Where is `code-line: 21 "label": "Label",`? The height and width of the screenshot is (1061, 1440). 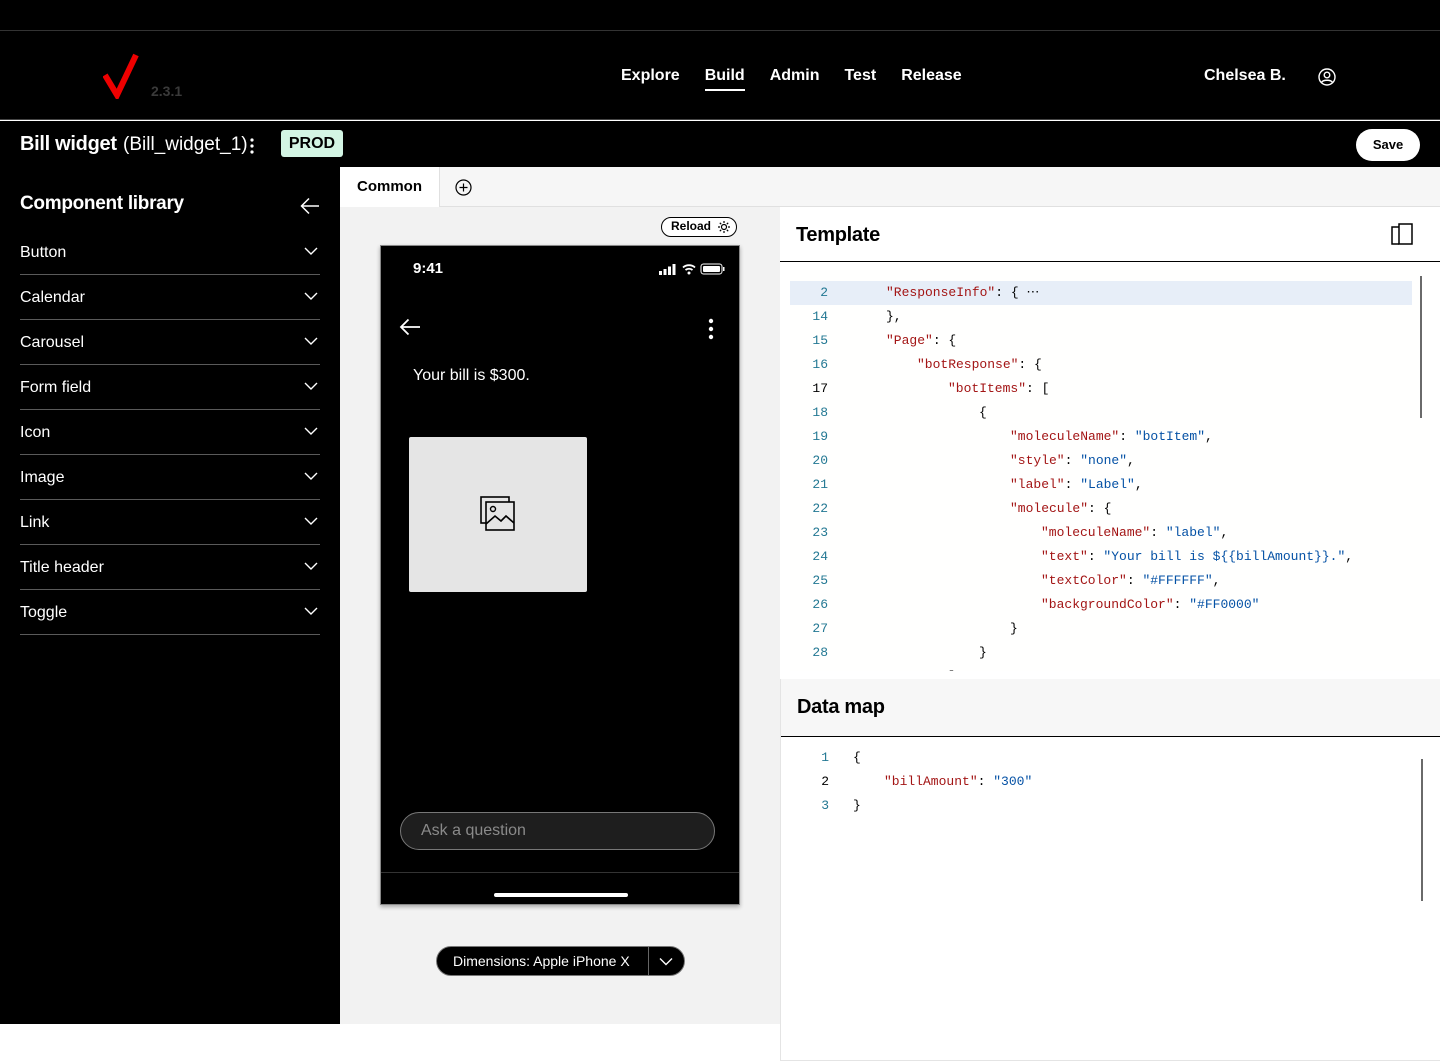 code-line: 21 "label": "Label", is located at coordinates (1101, 485).